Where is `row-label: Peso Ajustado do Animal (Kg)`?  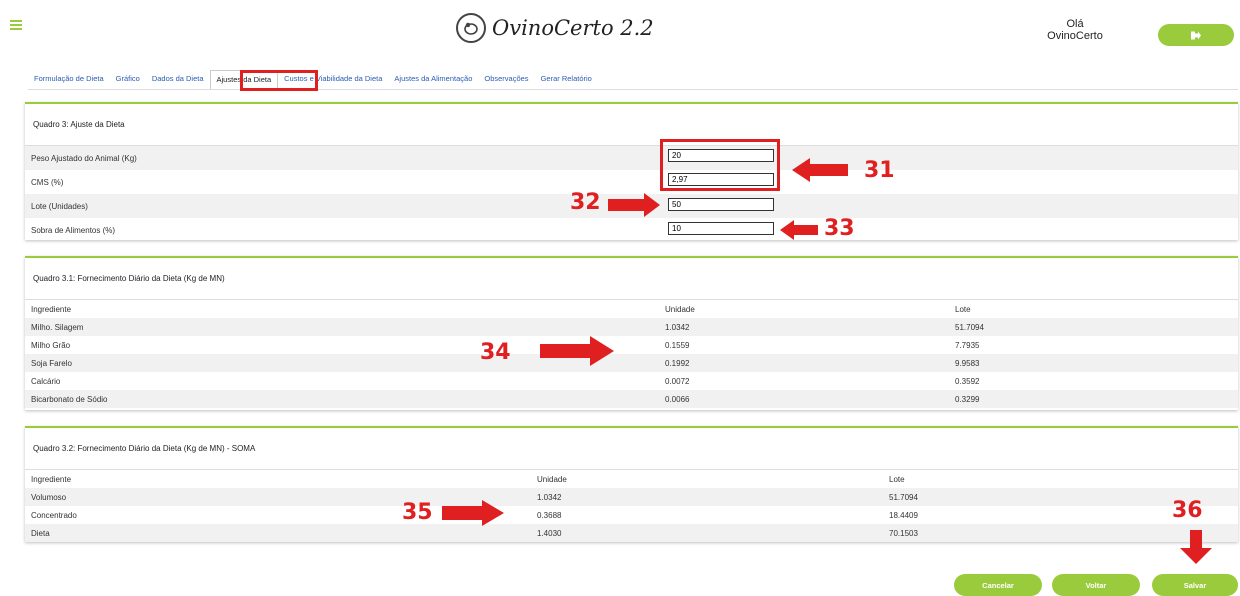 row-label: Peso Ajustado do Animal (Kg) is located at coordinates (84, 158).